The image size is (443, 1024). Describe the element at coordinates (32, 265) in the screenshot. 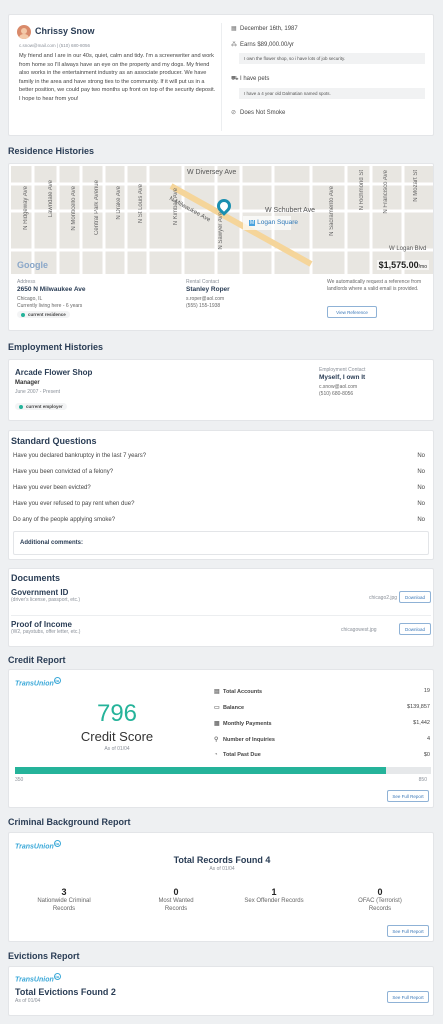

I see `google-logo: Google` at that location.